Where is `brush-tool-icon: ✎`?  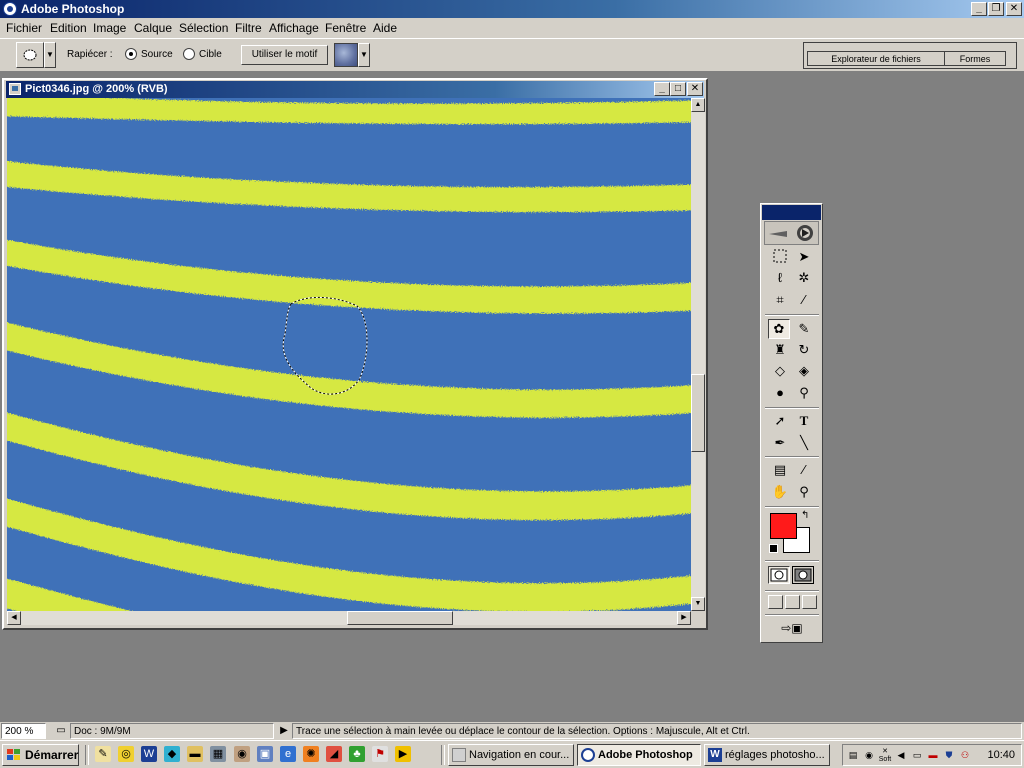
brush-tool-icon: ✎ is located at coordinates (804, 329).